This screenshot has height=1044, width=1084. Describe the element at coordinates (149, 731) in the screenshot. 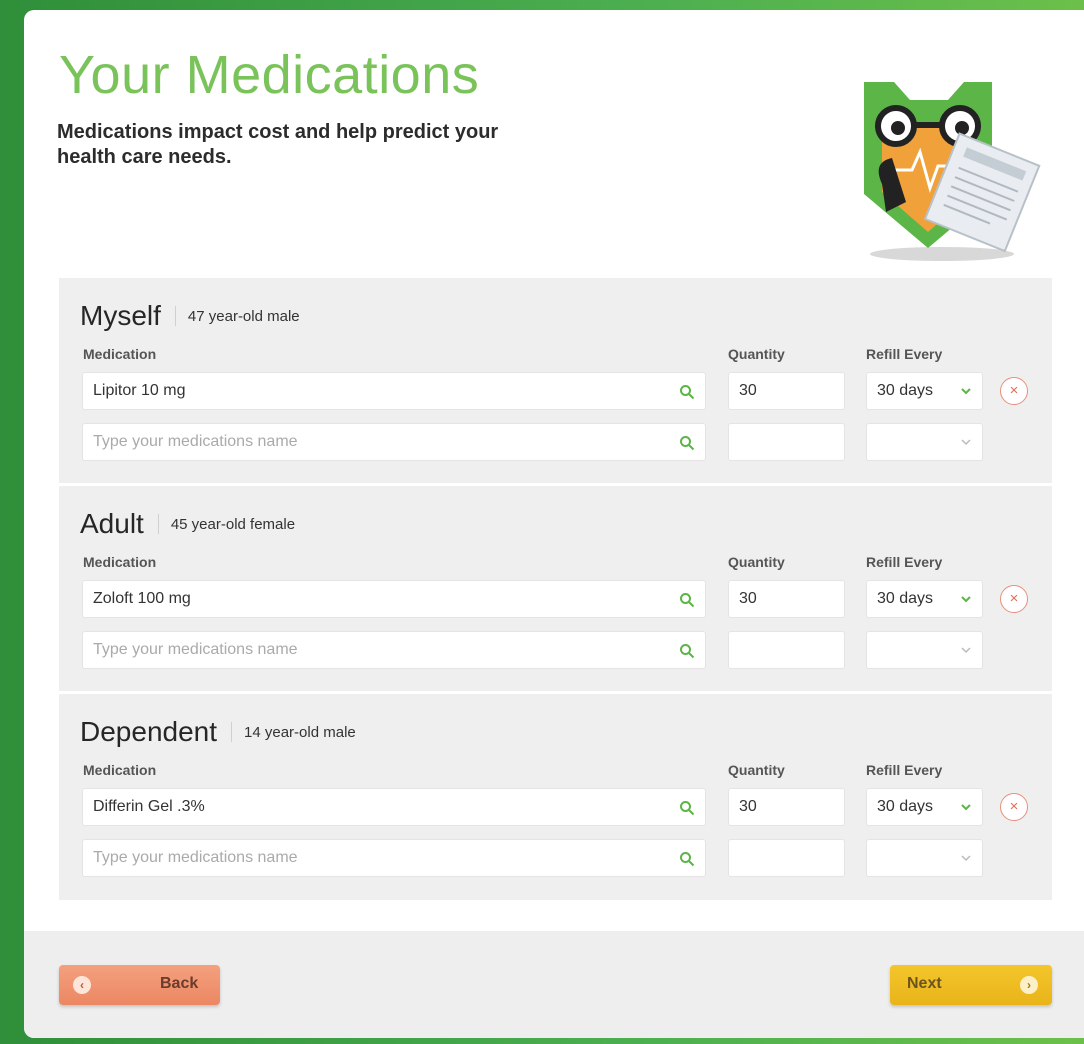

I see `section-name: Dependent` at that location.